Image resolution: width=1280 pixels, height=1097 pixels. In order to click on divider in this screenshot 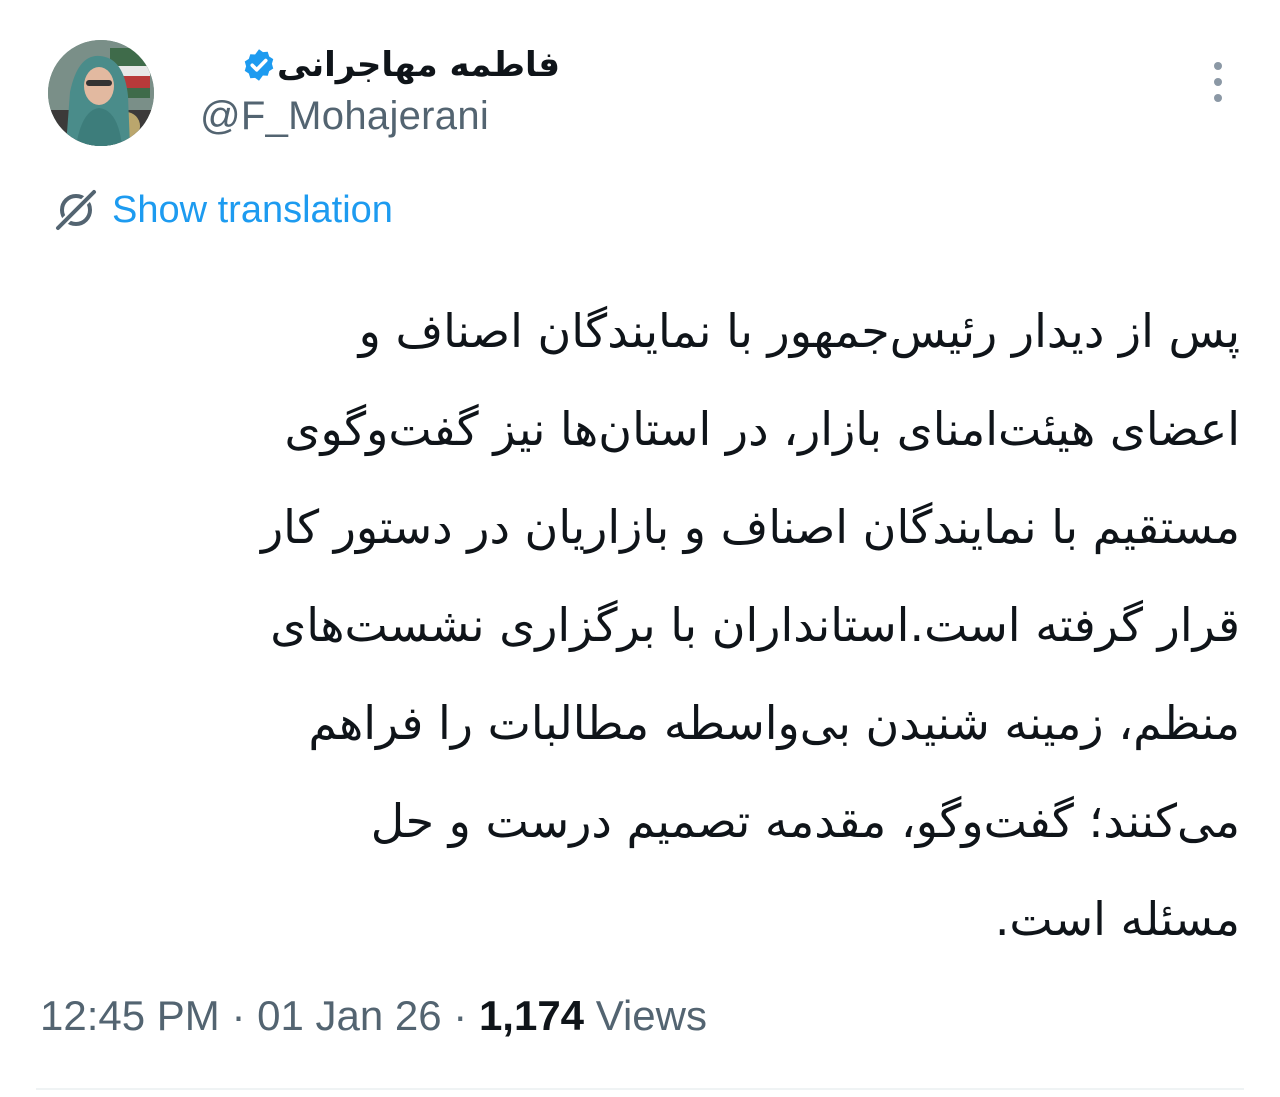, I will do `click(640, 1089)`.